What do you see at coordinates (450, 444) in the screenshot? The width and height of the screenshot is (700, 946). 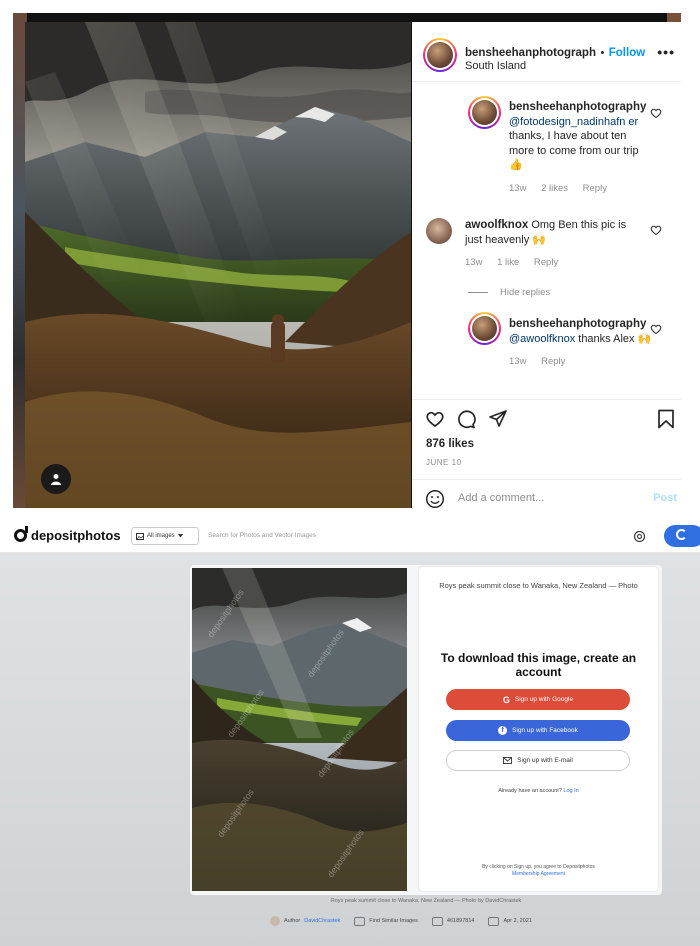 I see `likes-count: 876 likes` at bounding box center [450, 444].